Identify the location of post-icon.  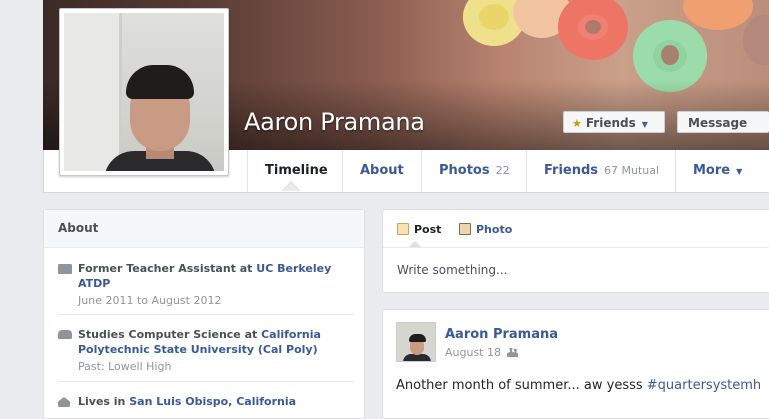
(403, 229).